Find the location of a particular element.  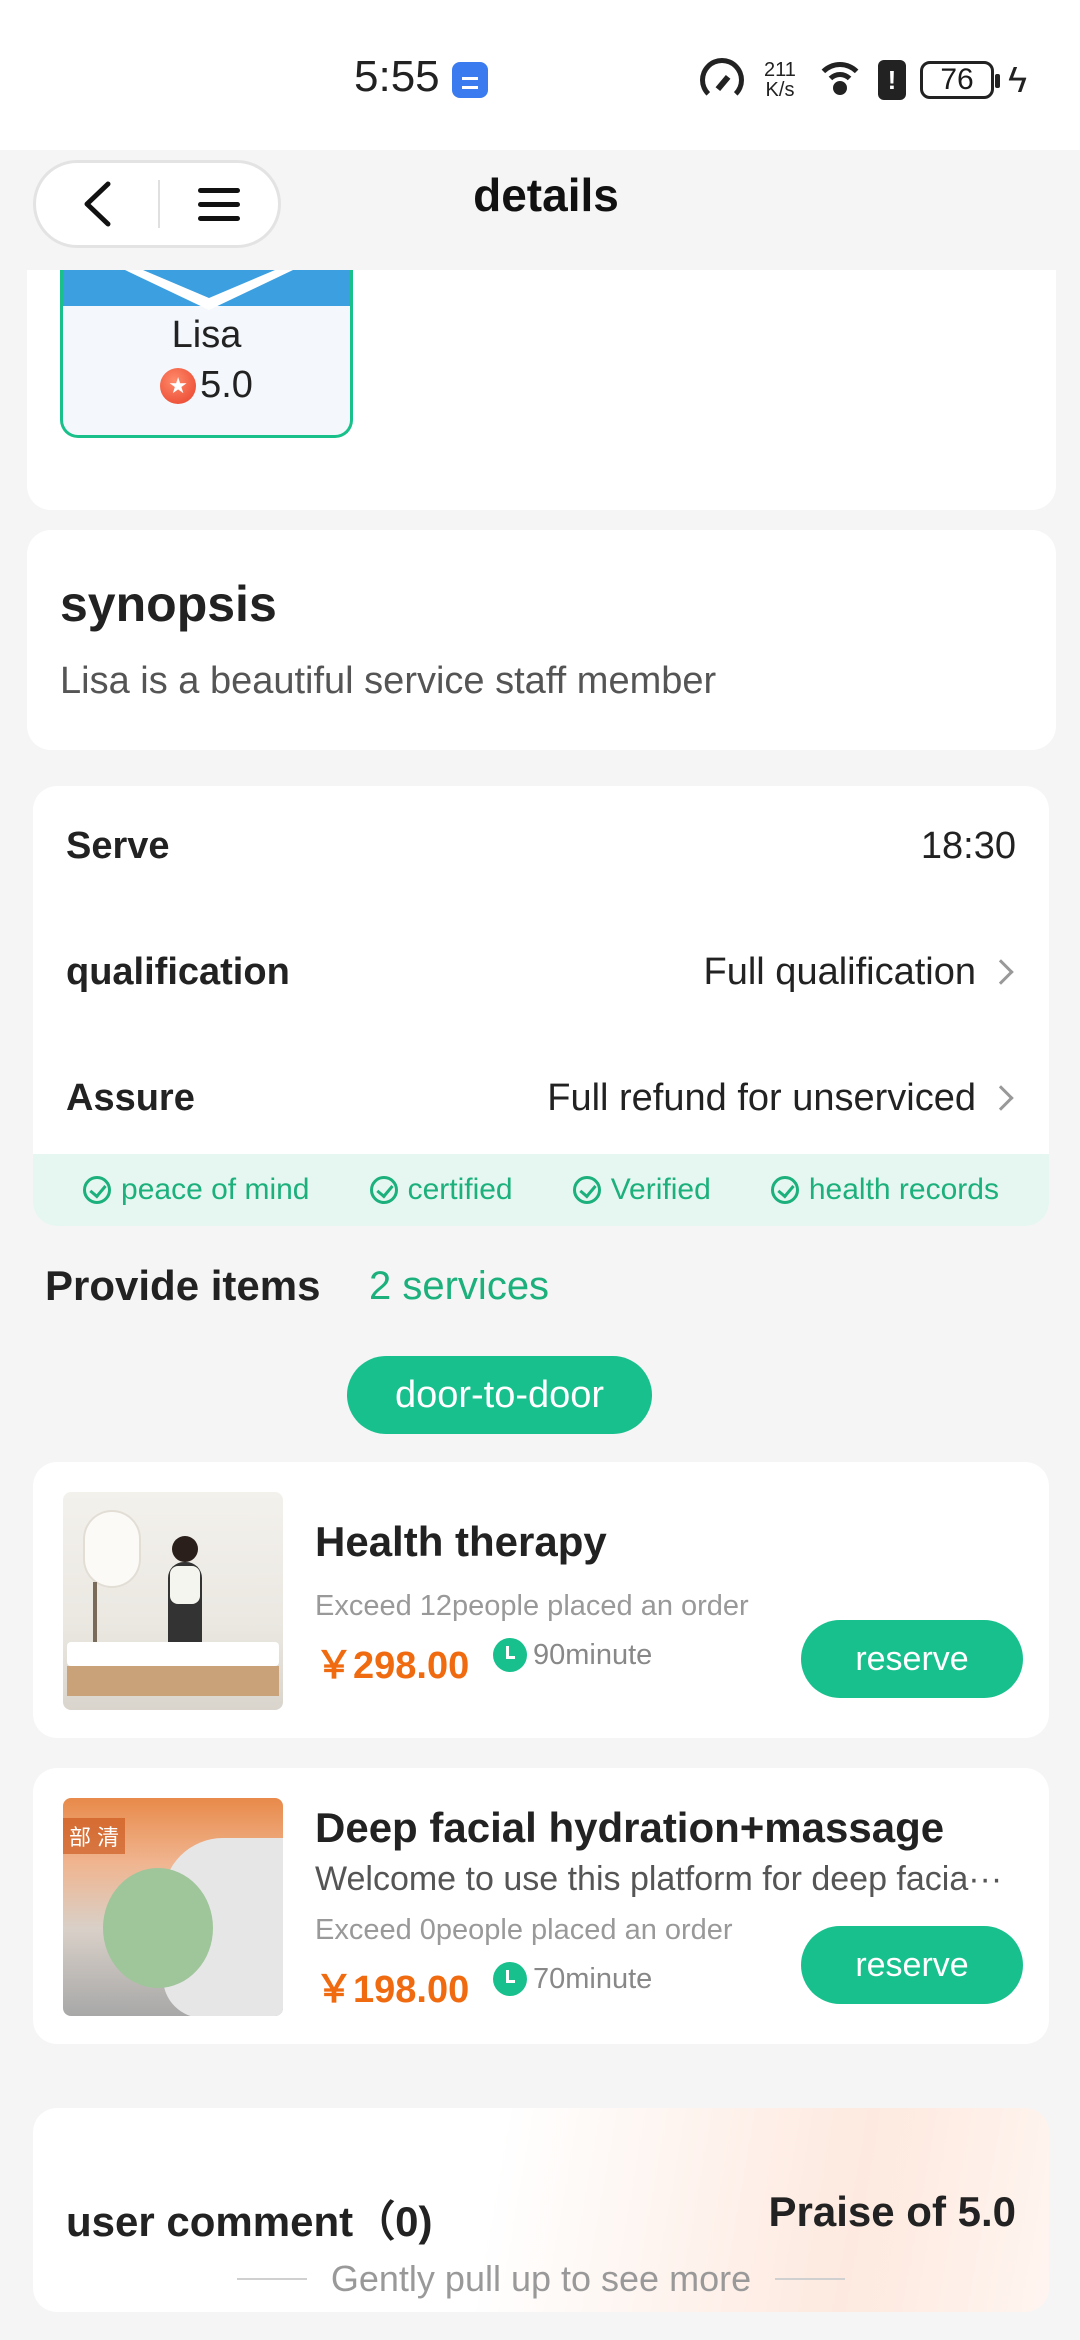

service-name: Health therapy is located at coordinates (461, 1541).